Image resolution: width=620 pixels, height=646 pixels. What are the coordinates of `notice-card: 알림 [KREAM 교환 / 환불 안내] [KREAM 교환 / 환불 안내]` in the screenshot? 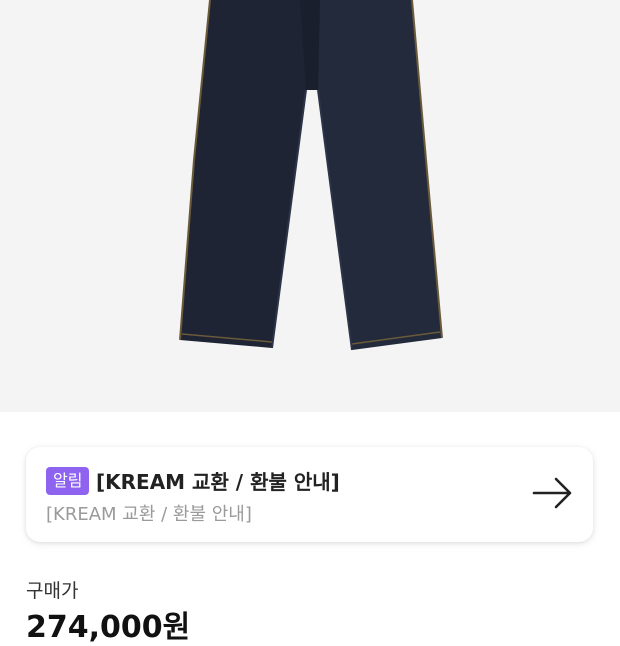 It's located at (309, 494).